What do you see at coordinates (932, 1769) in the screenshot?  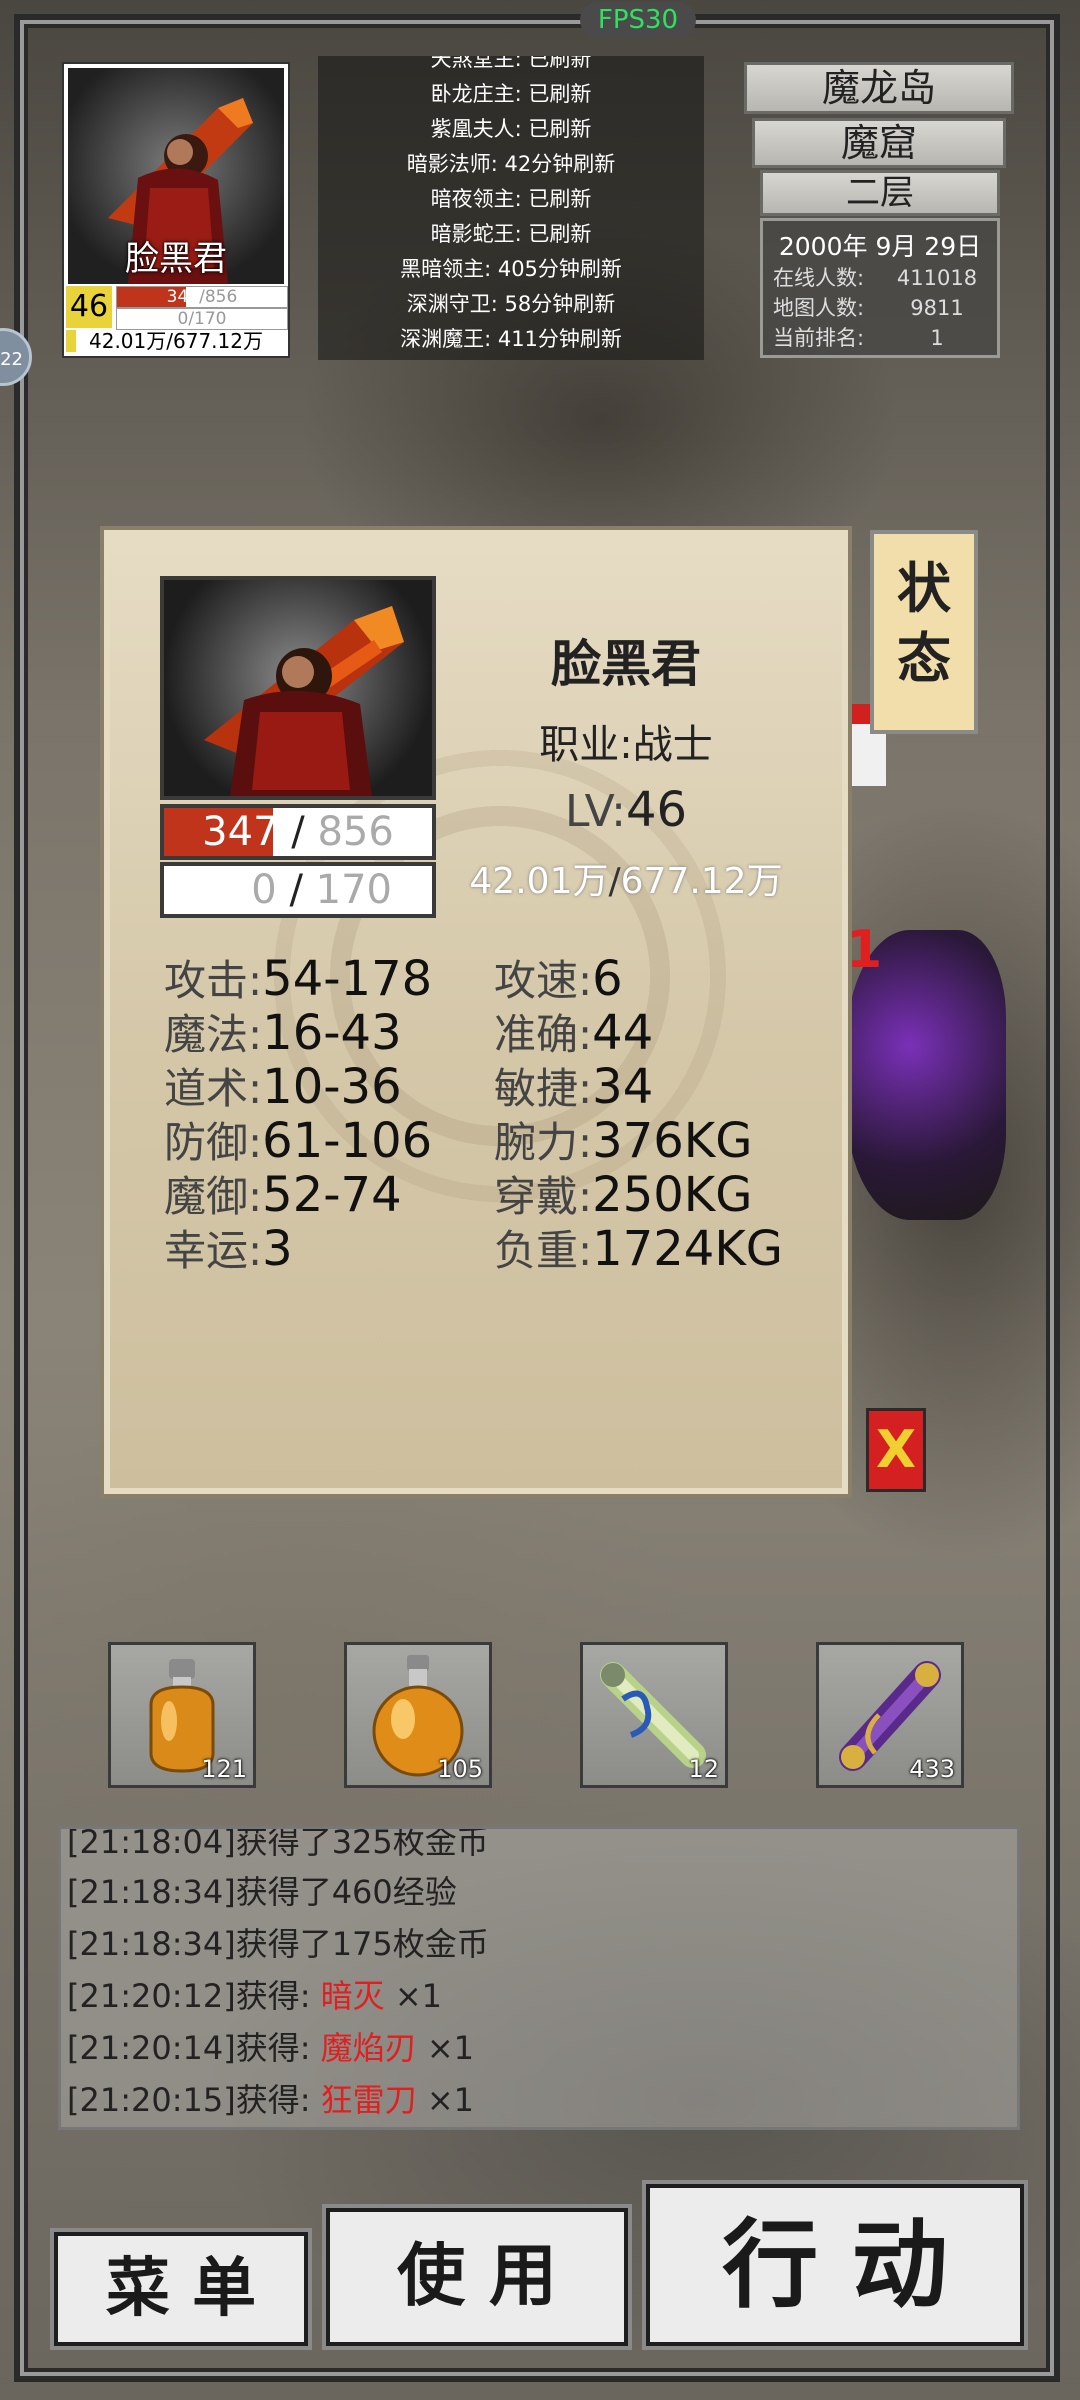 I see `item-count: 433` at bounding box center [932, 1769].